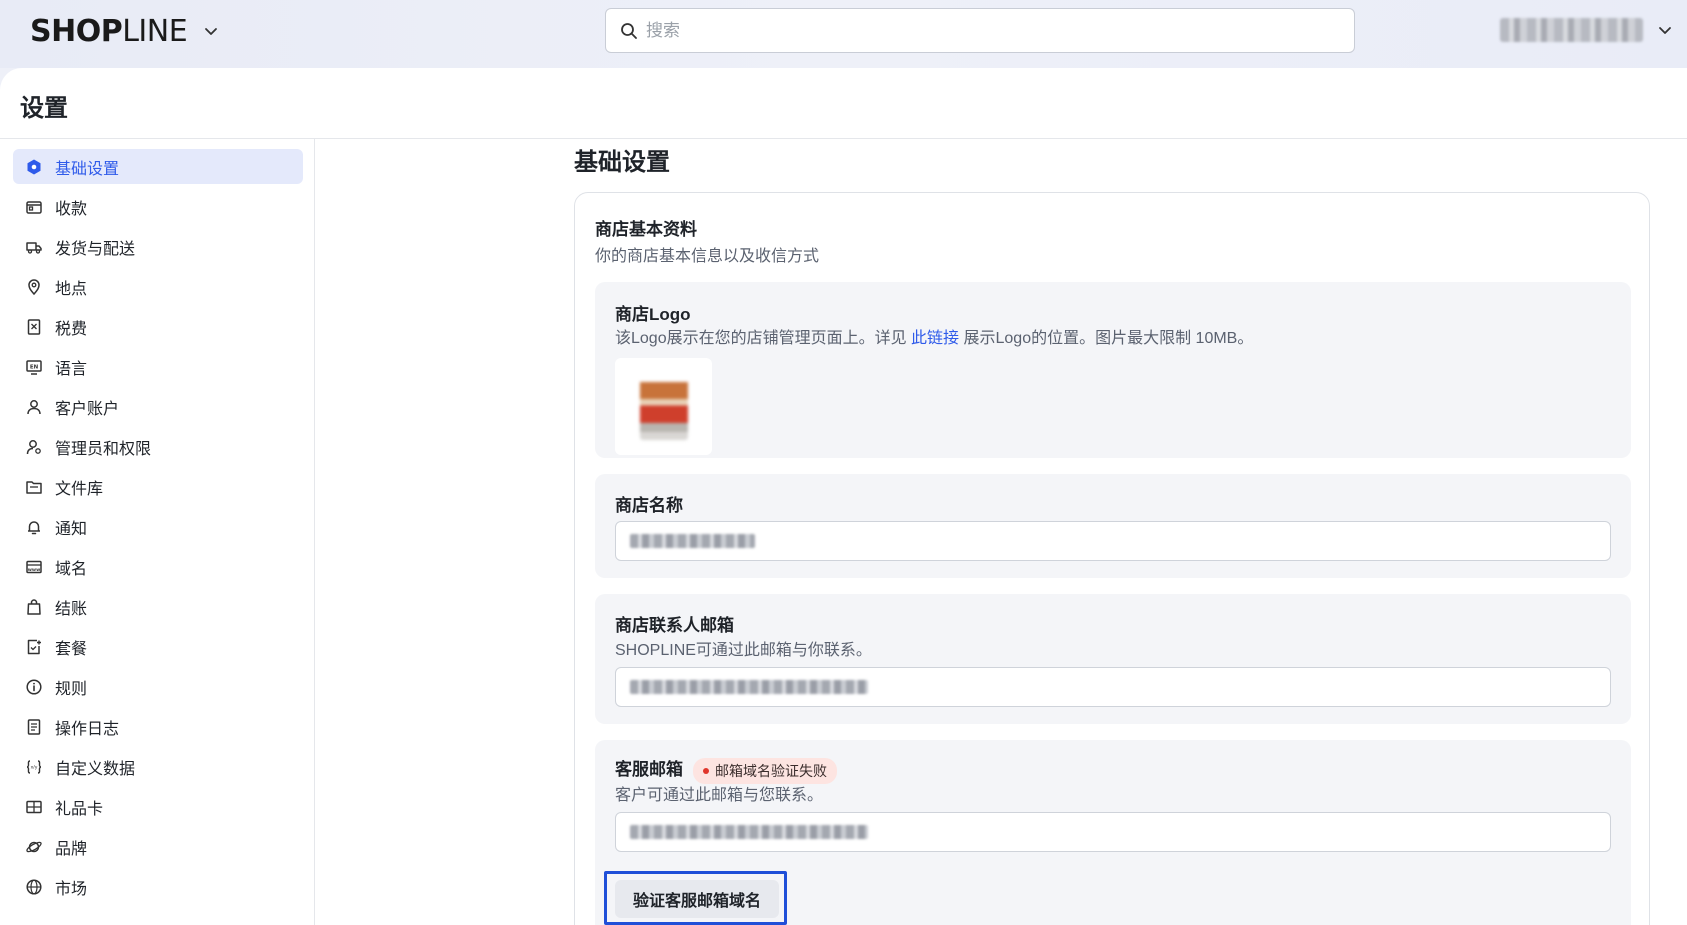 Image resolution: width=1687 pixels, height=925 pixels. Describe the element at coordinates (158, 406) in the screenshot. I see `sidebar-item-customer-accounts: 客户账户` at that location.